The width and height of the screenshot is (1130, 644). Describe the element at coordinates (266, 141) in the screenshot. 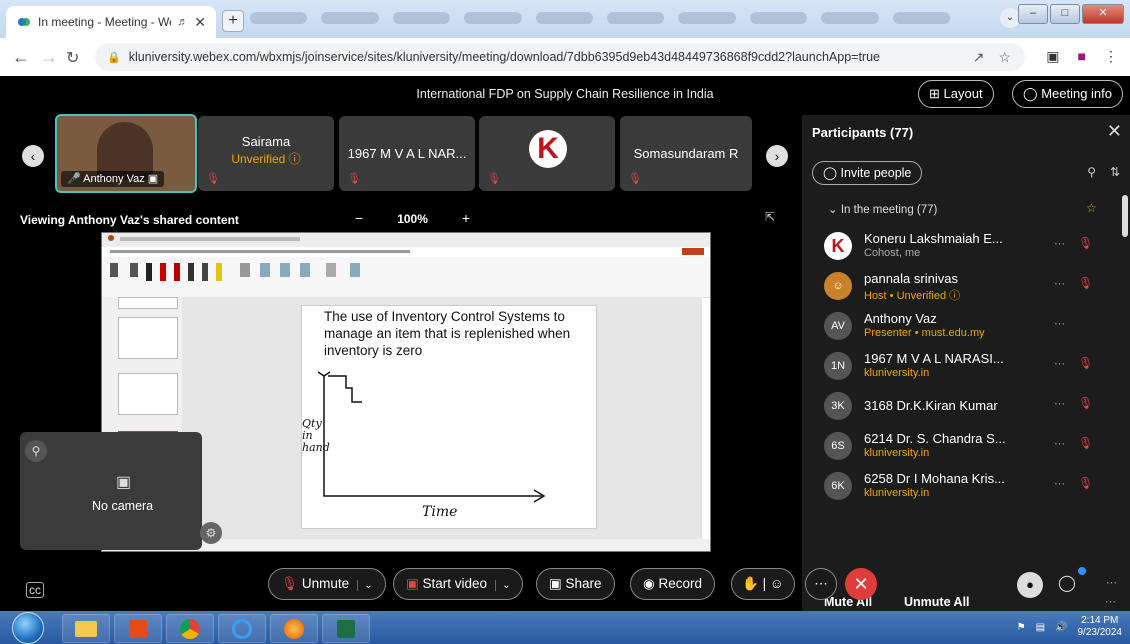

I see `tile-name: Sairama` at that location.